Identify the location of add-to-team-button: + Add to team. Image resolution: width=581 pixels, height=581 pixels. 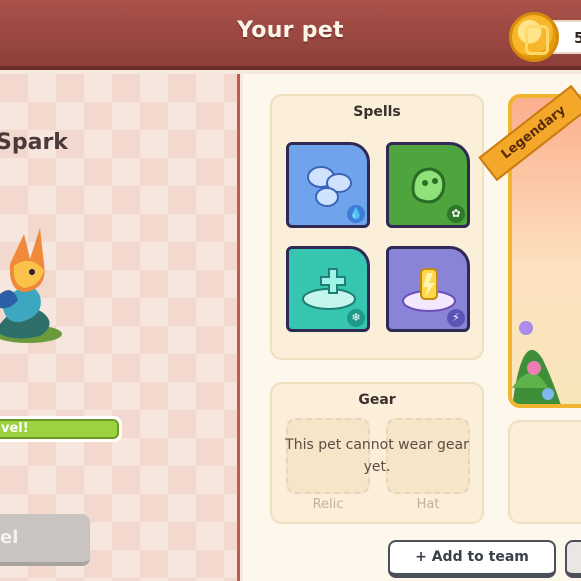
(472, 559).